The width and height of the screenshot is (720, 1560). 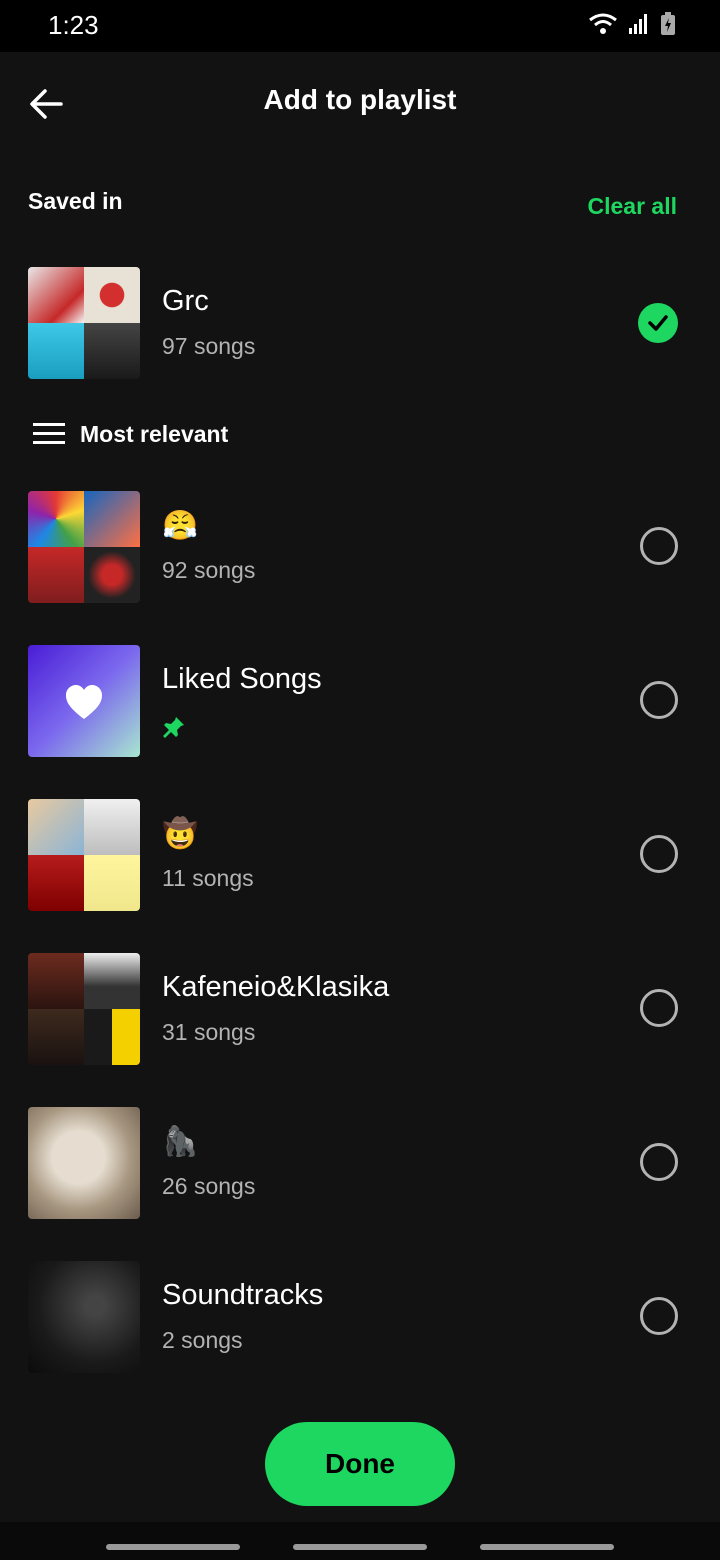 What do you see at coordinates (180, 526) in the screenshot?
I see `playlist-name: 😤` at bounding box center [180, 526].